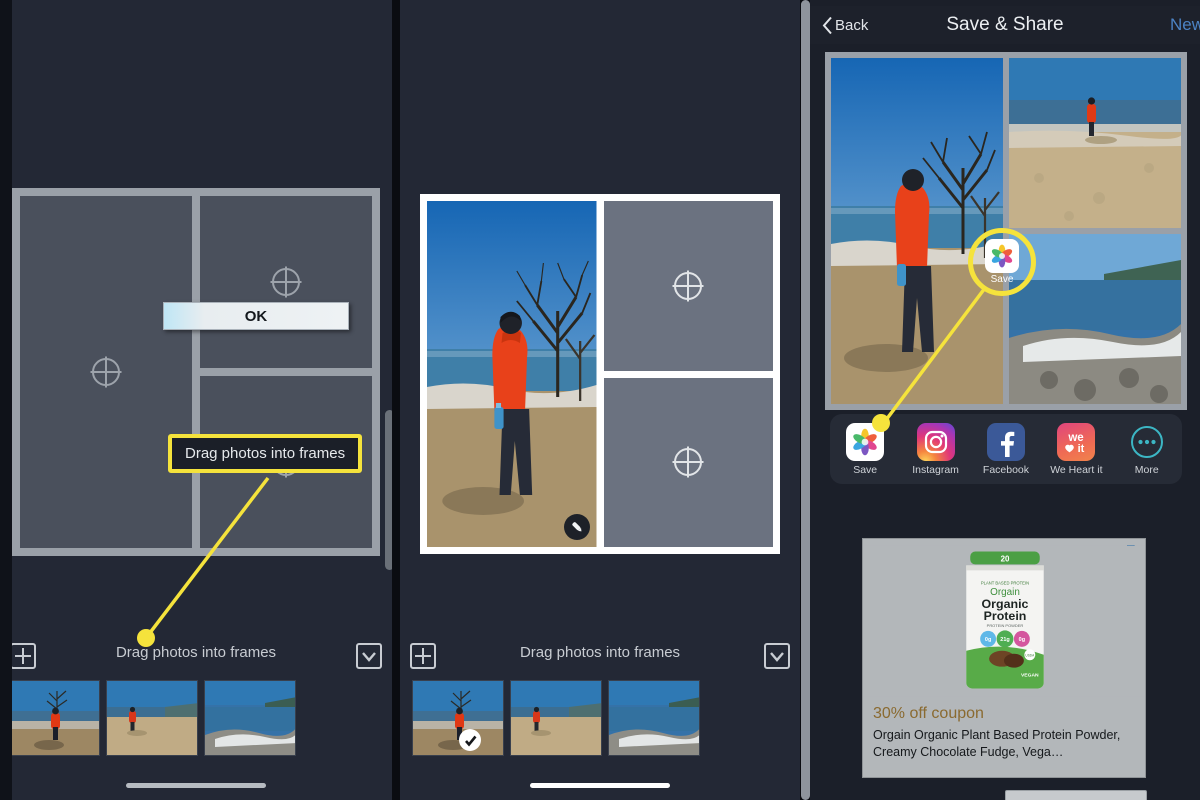  I want to click on share-option-more: More, so click(1147, 449).